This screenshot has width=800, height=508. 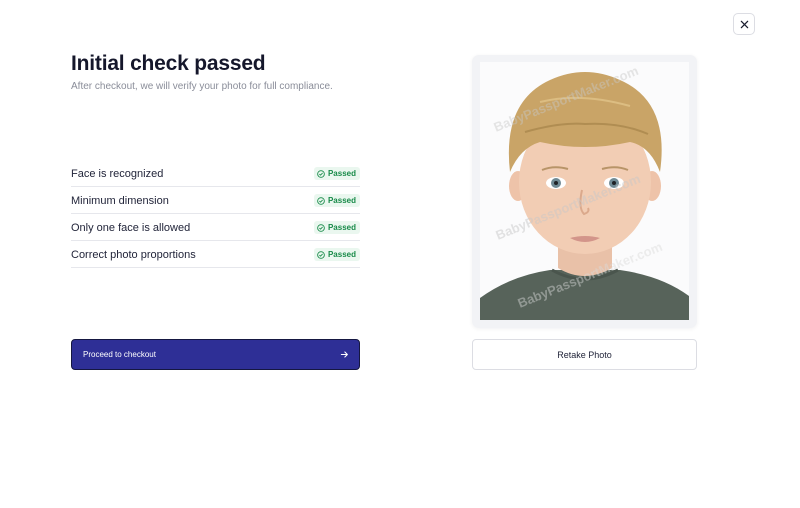 What do you see at coordinates (133, 254) in the screenshot?
I see `check-label: Correct photo proportions` at bounding box center [133, 254].